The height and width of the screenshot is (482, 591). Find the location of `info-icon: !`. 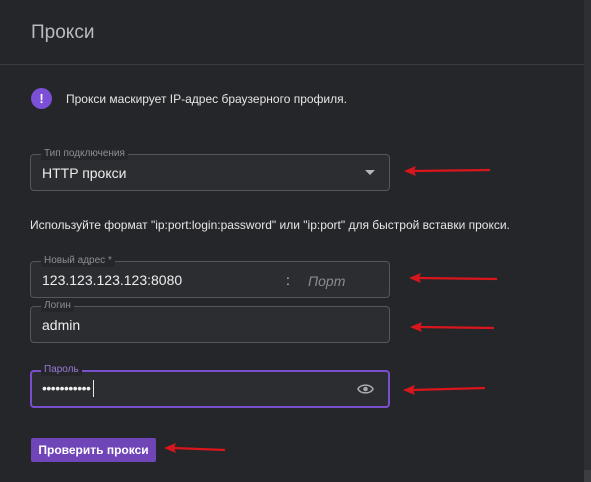

info-icon: ! is located at coordinates (41, 98).